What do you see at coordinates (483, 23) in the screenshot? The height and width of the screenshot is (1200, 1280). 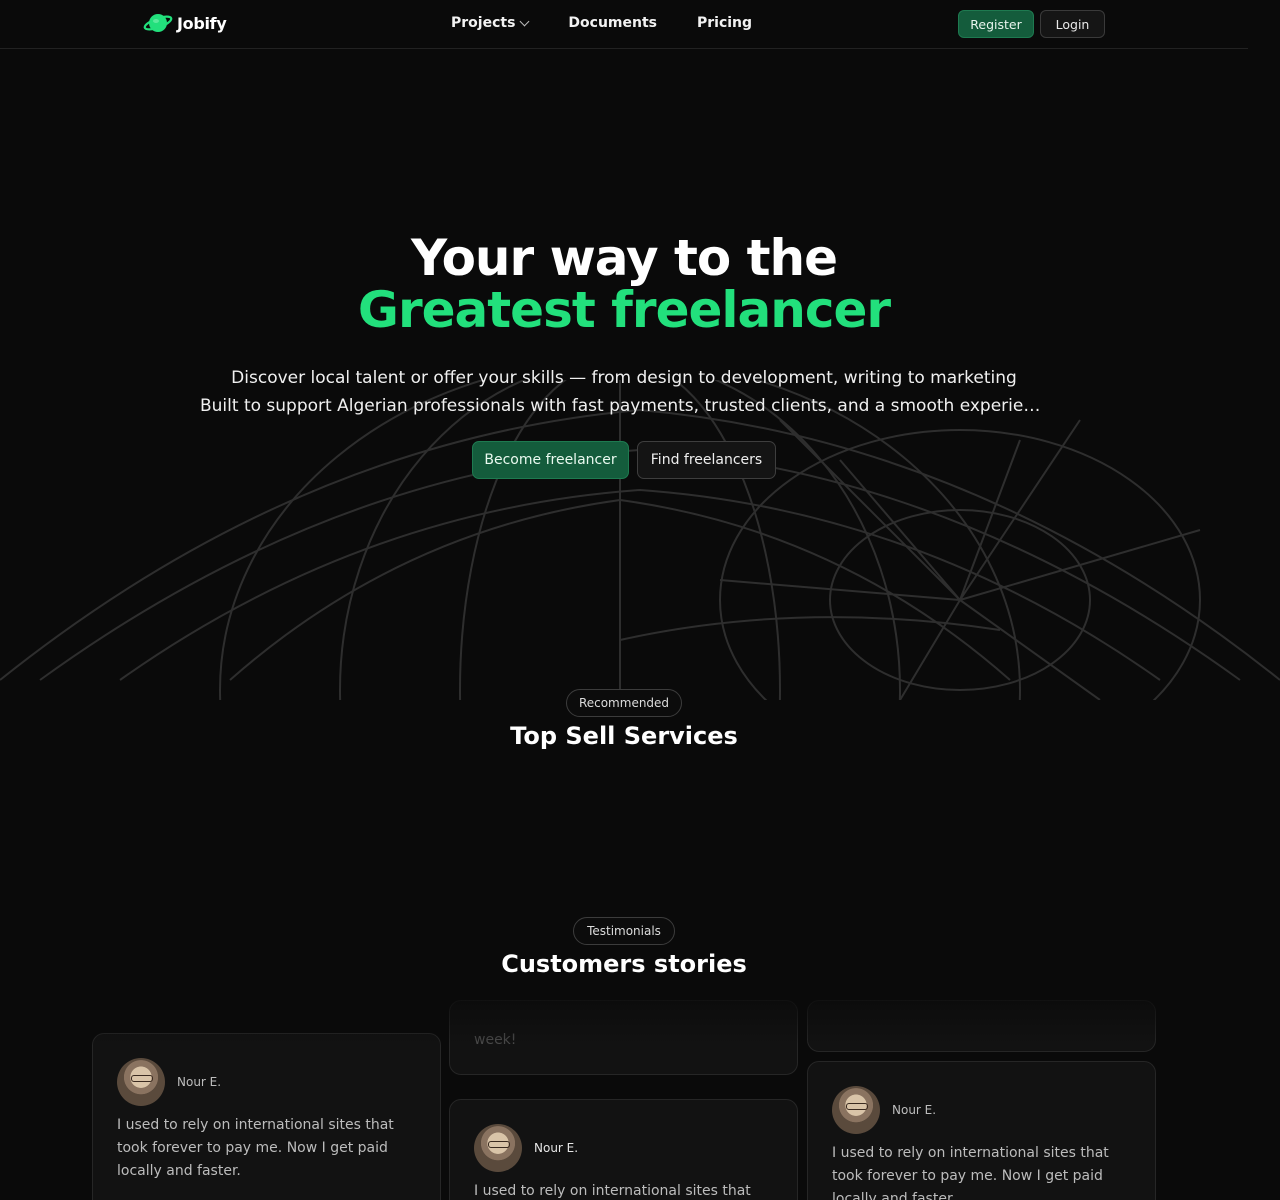 I see `nav-projects-label: Projects` at bounding box center [483, 23].